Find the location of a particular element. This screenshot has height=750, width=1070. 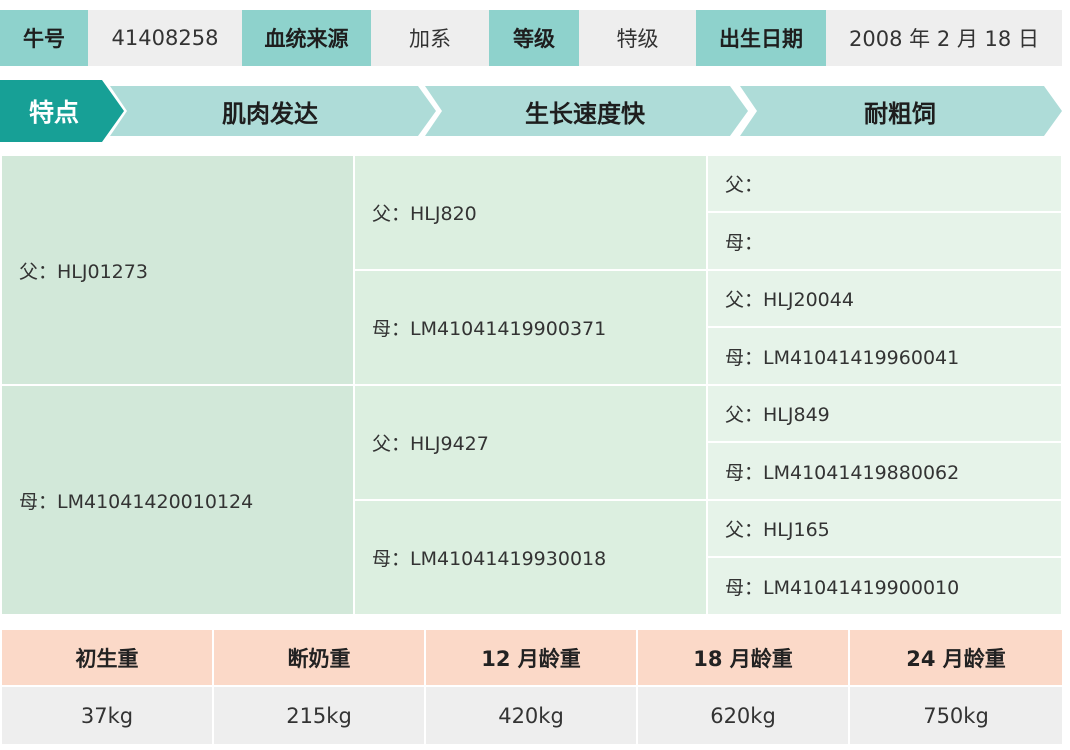

weight-header-birth: 初生重 is located at coordinates (107, 657).